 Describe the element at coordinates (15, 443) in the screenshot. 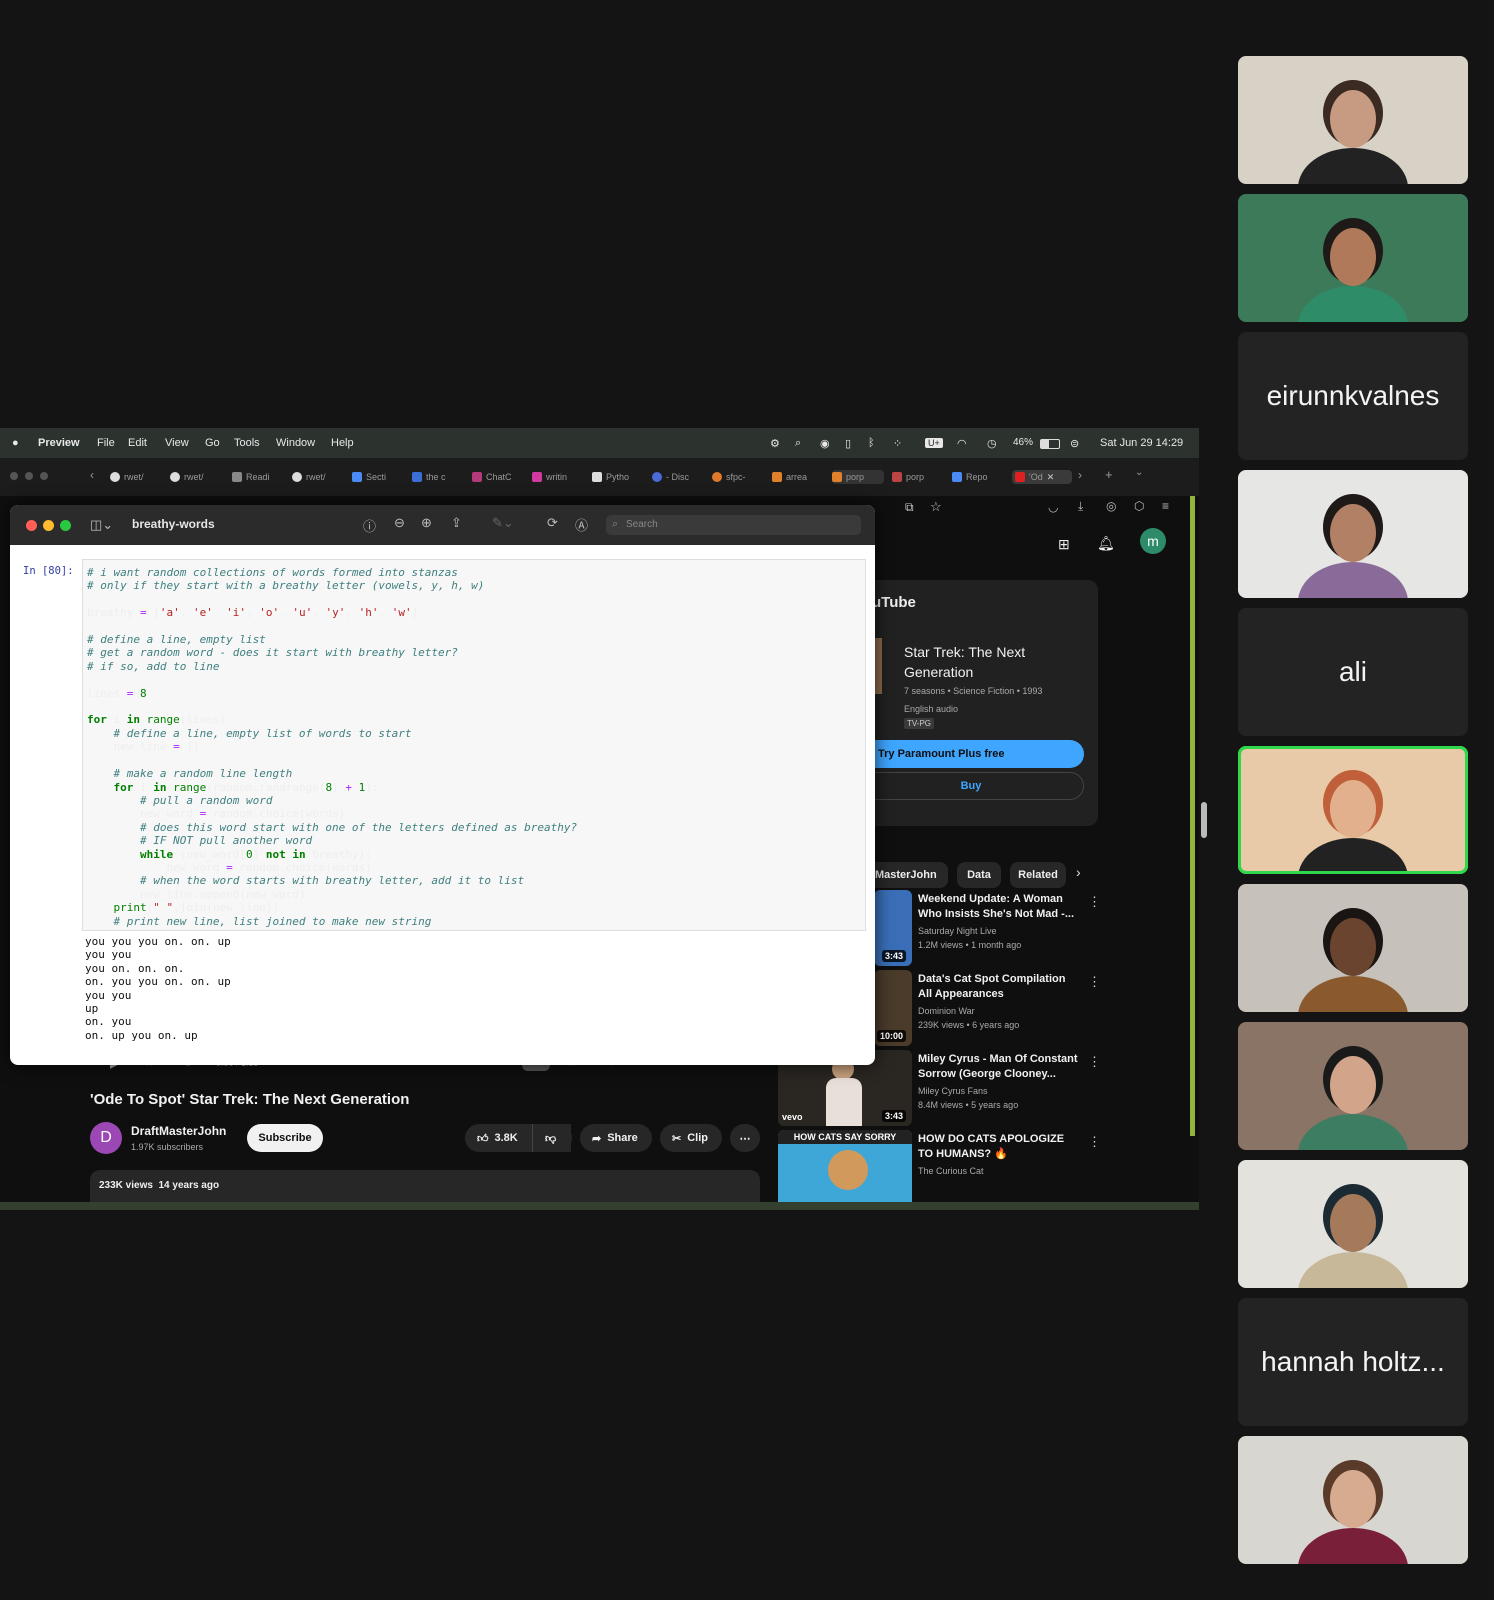

I see `apple-icon: ●` at that location.